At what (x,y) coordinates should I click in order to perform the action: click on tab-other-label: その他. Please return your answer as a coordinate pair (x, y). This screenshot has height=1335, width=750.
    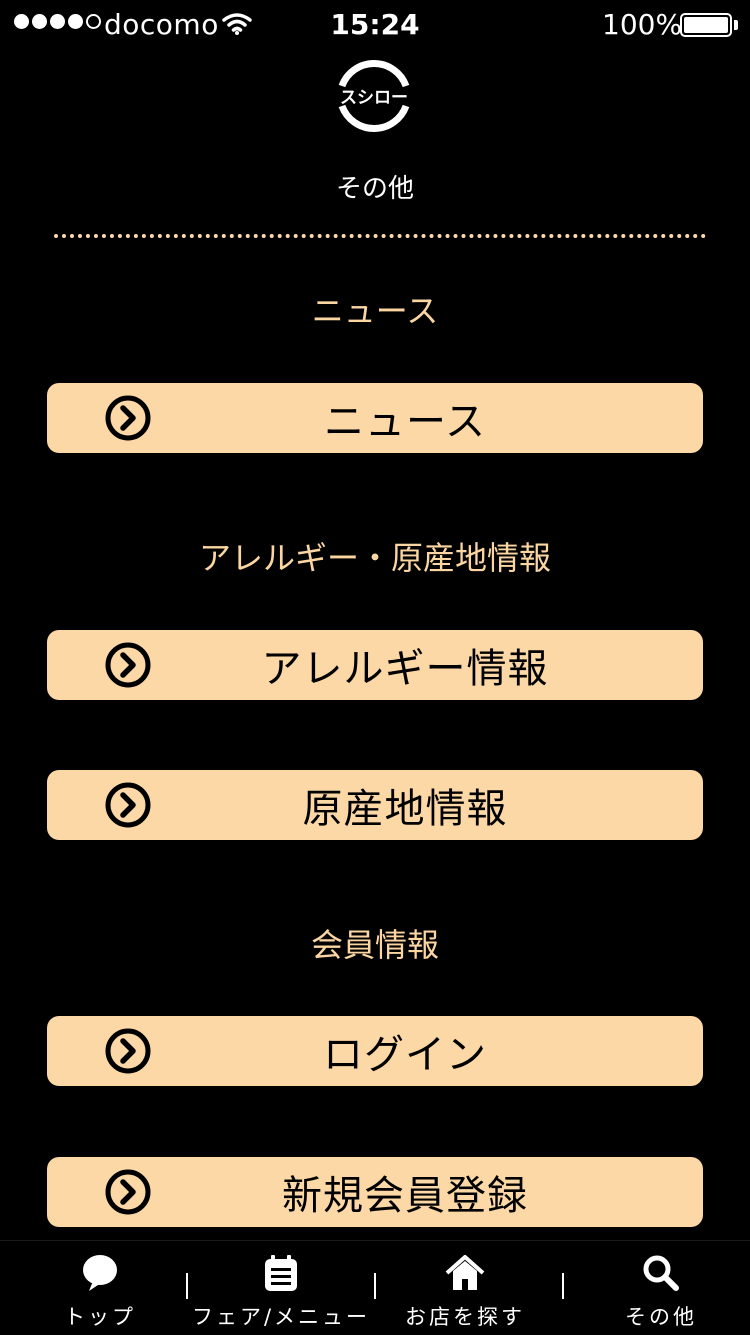
    Looking at the image, I should click on (661, 1317).